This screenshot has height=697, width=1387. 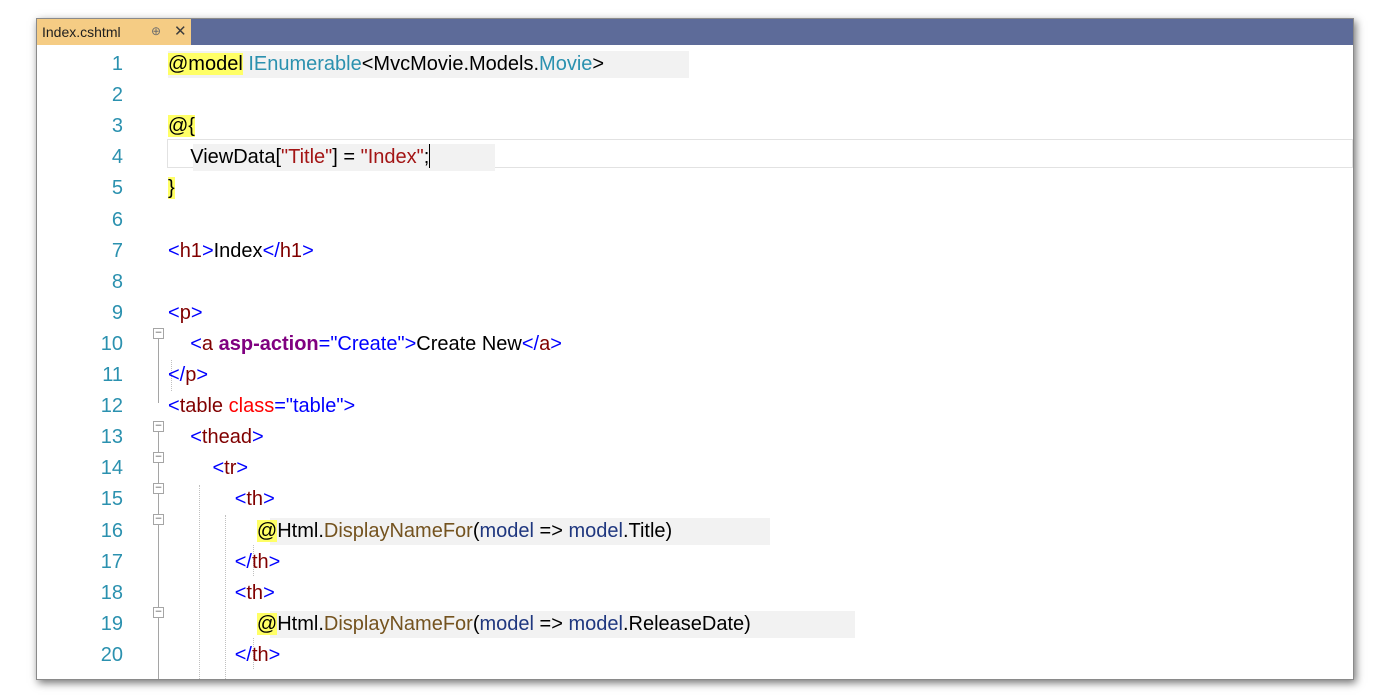 I want to click on line-number: 7, so click(x=117, y=250).